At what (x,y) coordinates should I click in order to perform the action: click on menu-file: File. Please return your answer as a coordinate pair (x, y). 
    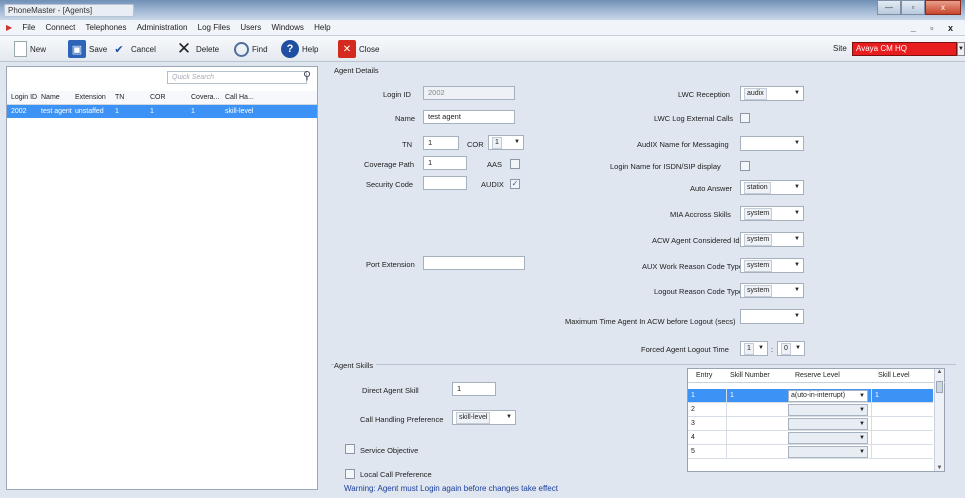
    Looking at the image, I should click on (28, 28).